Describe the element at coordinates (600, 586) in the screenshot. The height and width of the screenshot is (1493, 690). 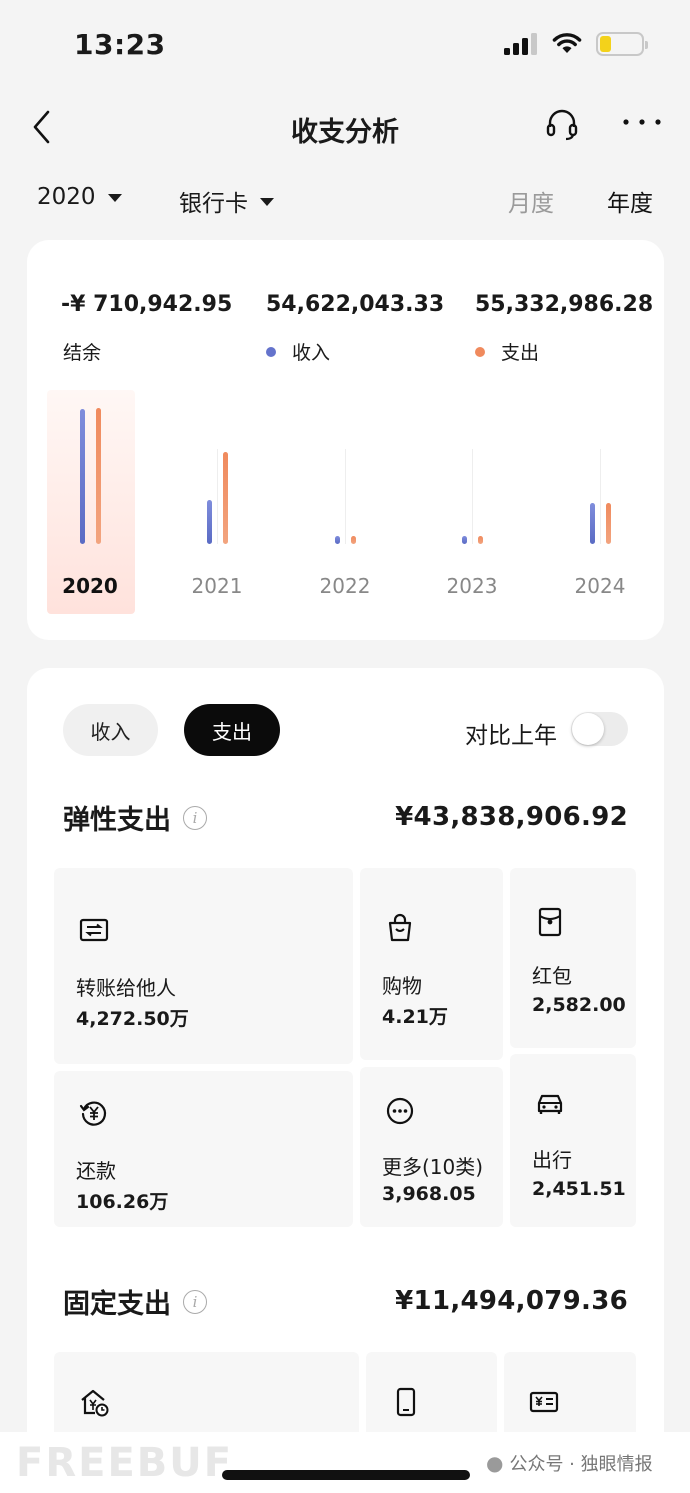
I see `chart-year-label-2024: 2024` at that location.